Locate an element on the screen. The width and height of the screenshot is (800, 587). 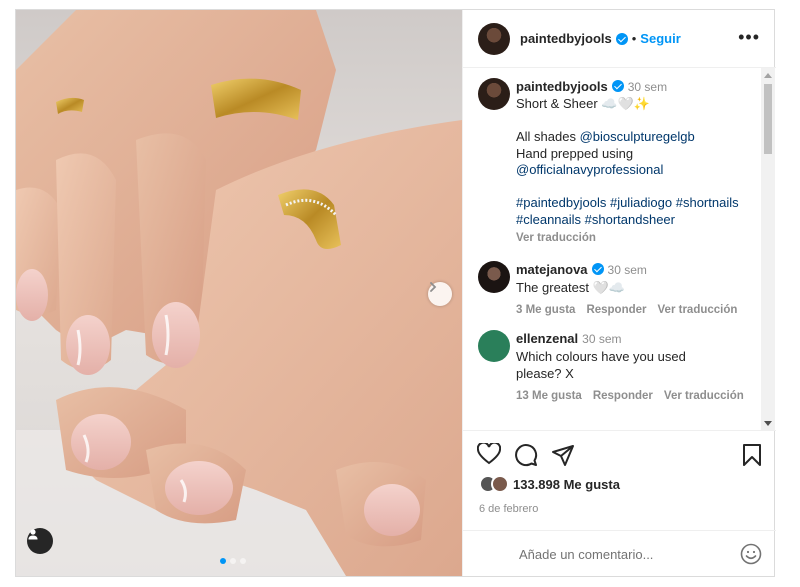
mention-link: @officialnavyprofessional is located at coordinates (639, 170).